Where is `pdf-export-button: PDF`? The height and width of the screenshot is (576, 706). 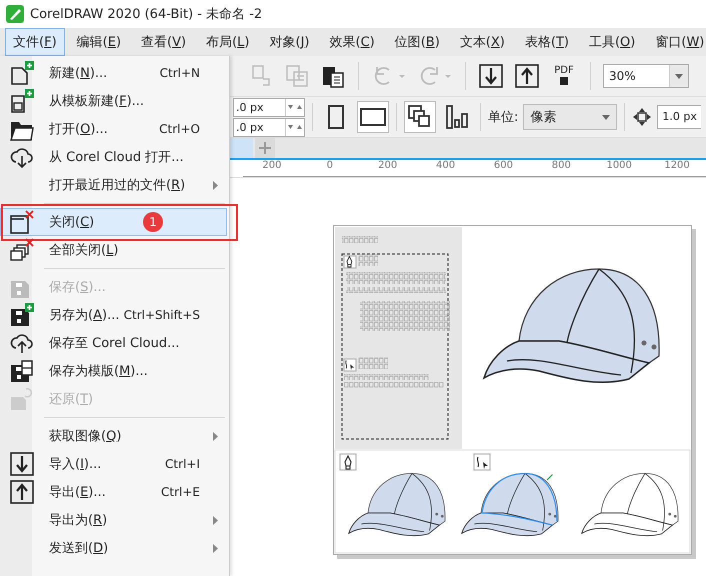
pdf-export-button: PDF is located at coordinates (564, 76).